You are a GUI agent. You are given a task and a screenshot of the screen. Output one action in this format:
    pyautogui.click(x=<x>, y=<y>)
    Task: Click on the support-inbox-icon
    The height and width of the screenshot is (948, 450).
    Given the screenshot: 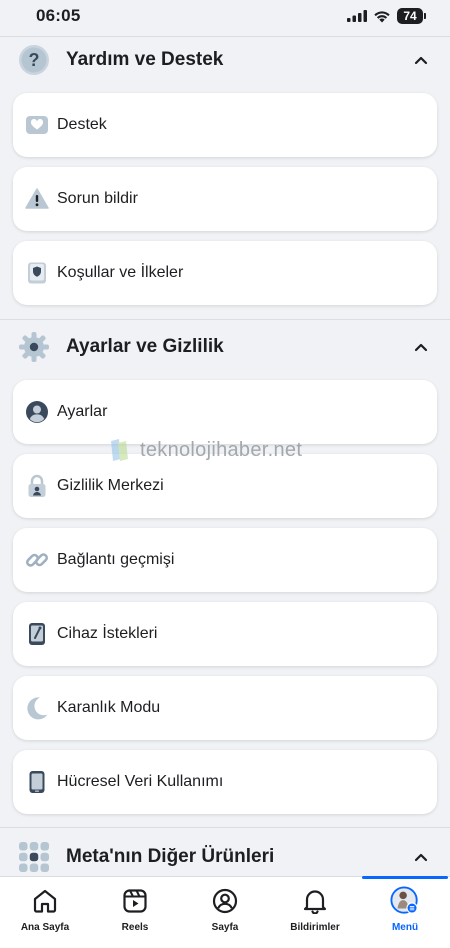 What is the action you would take?
    pyautogui.click(x=37, y=125)
    